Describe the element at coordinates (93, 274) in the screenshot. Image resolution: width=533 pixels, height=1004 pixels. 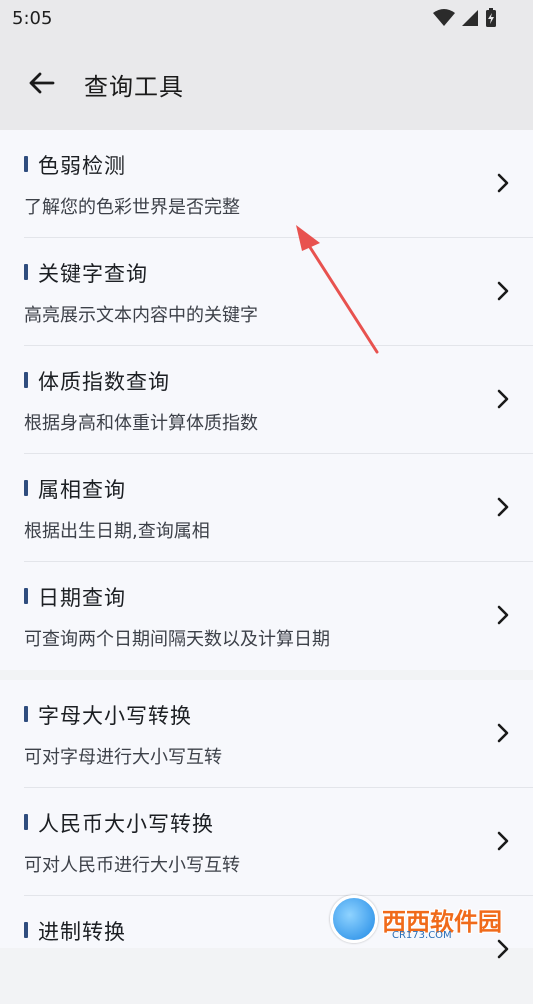
I see `tool-item-title: 关键字查询` at that location.